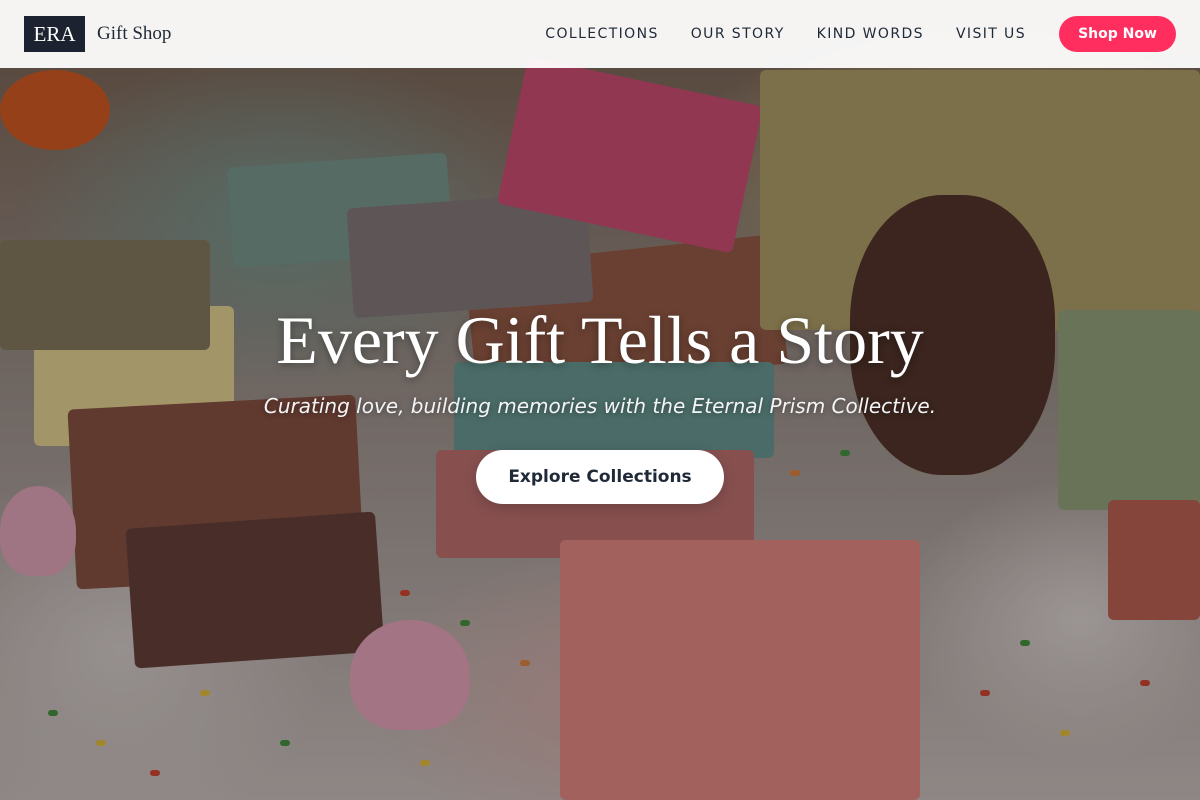 The height and width of the screenshot is (800, 1200). I want to click on brand-home-link: ERA Gift Shop, so click(97, 34).